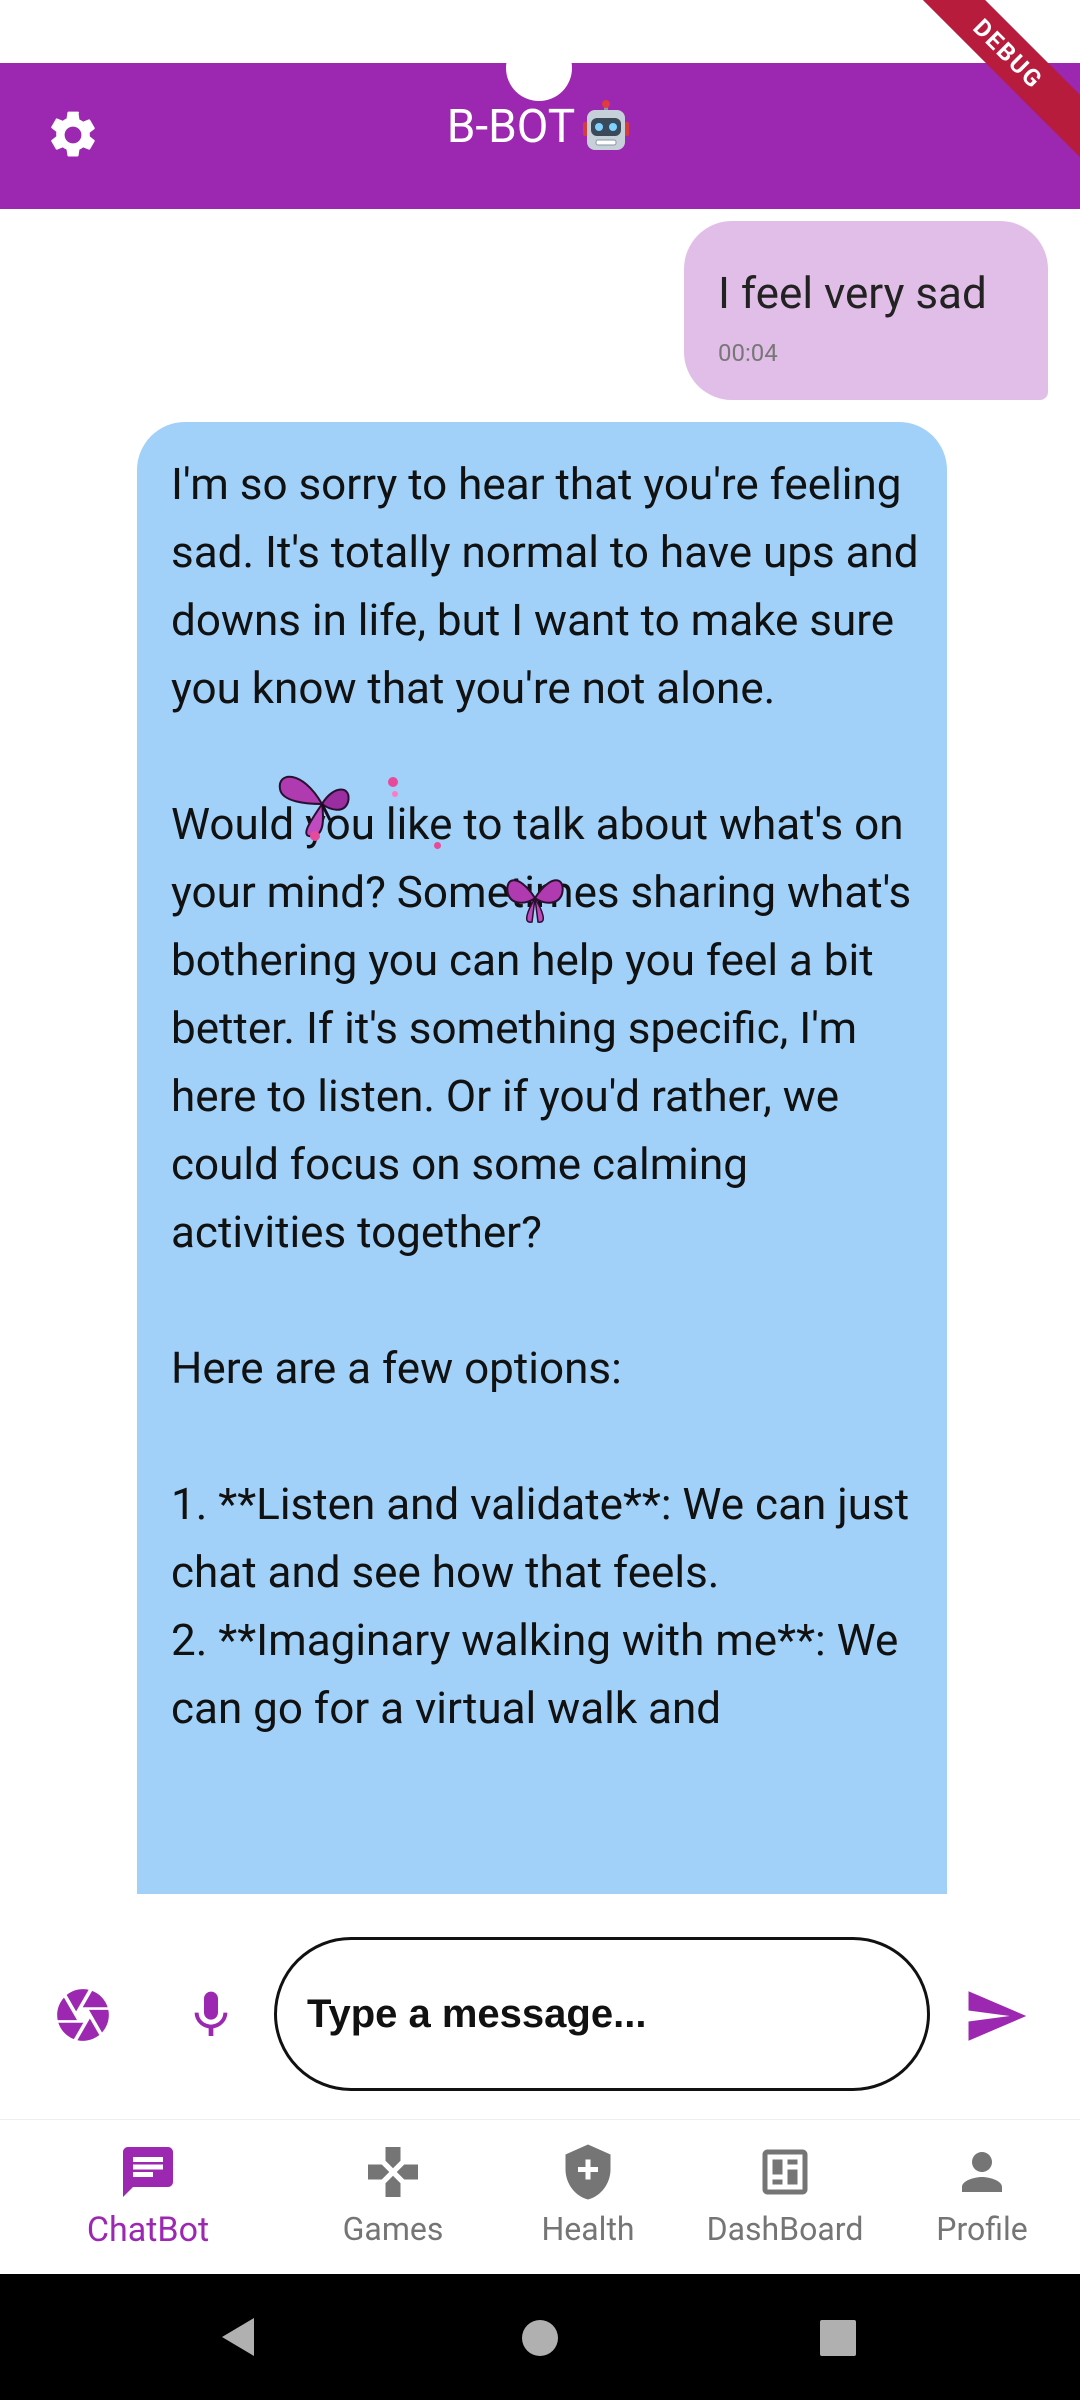  Describe the element at coordinates (393, 2229) in the screenshot. I see `nav-label-games: Games` at that location.